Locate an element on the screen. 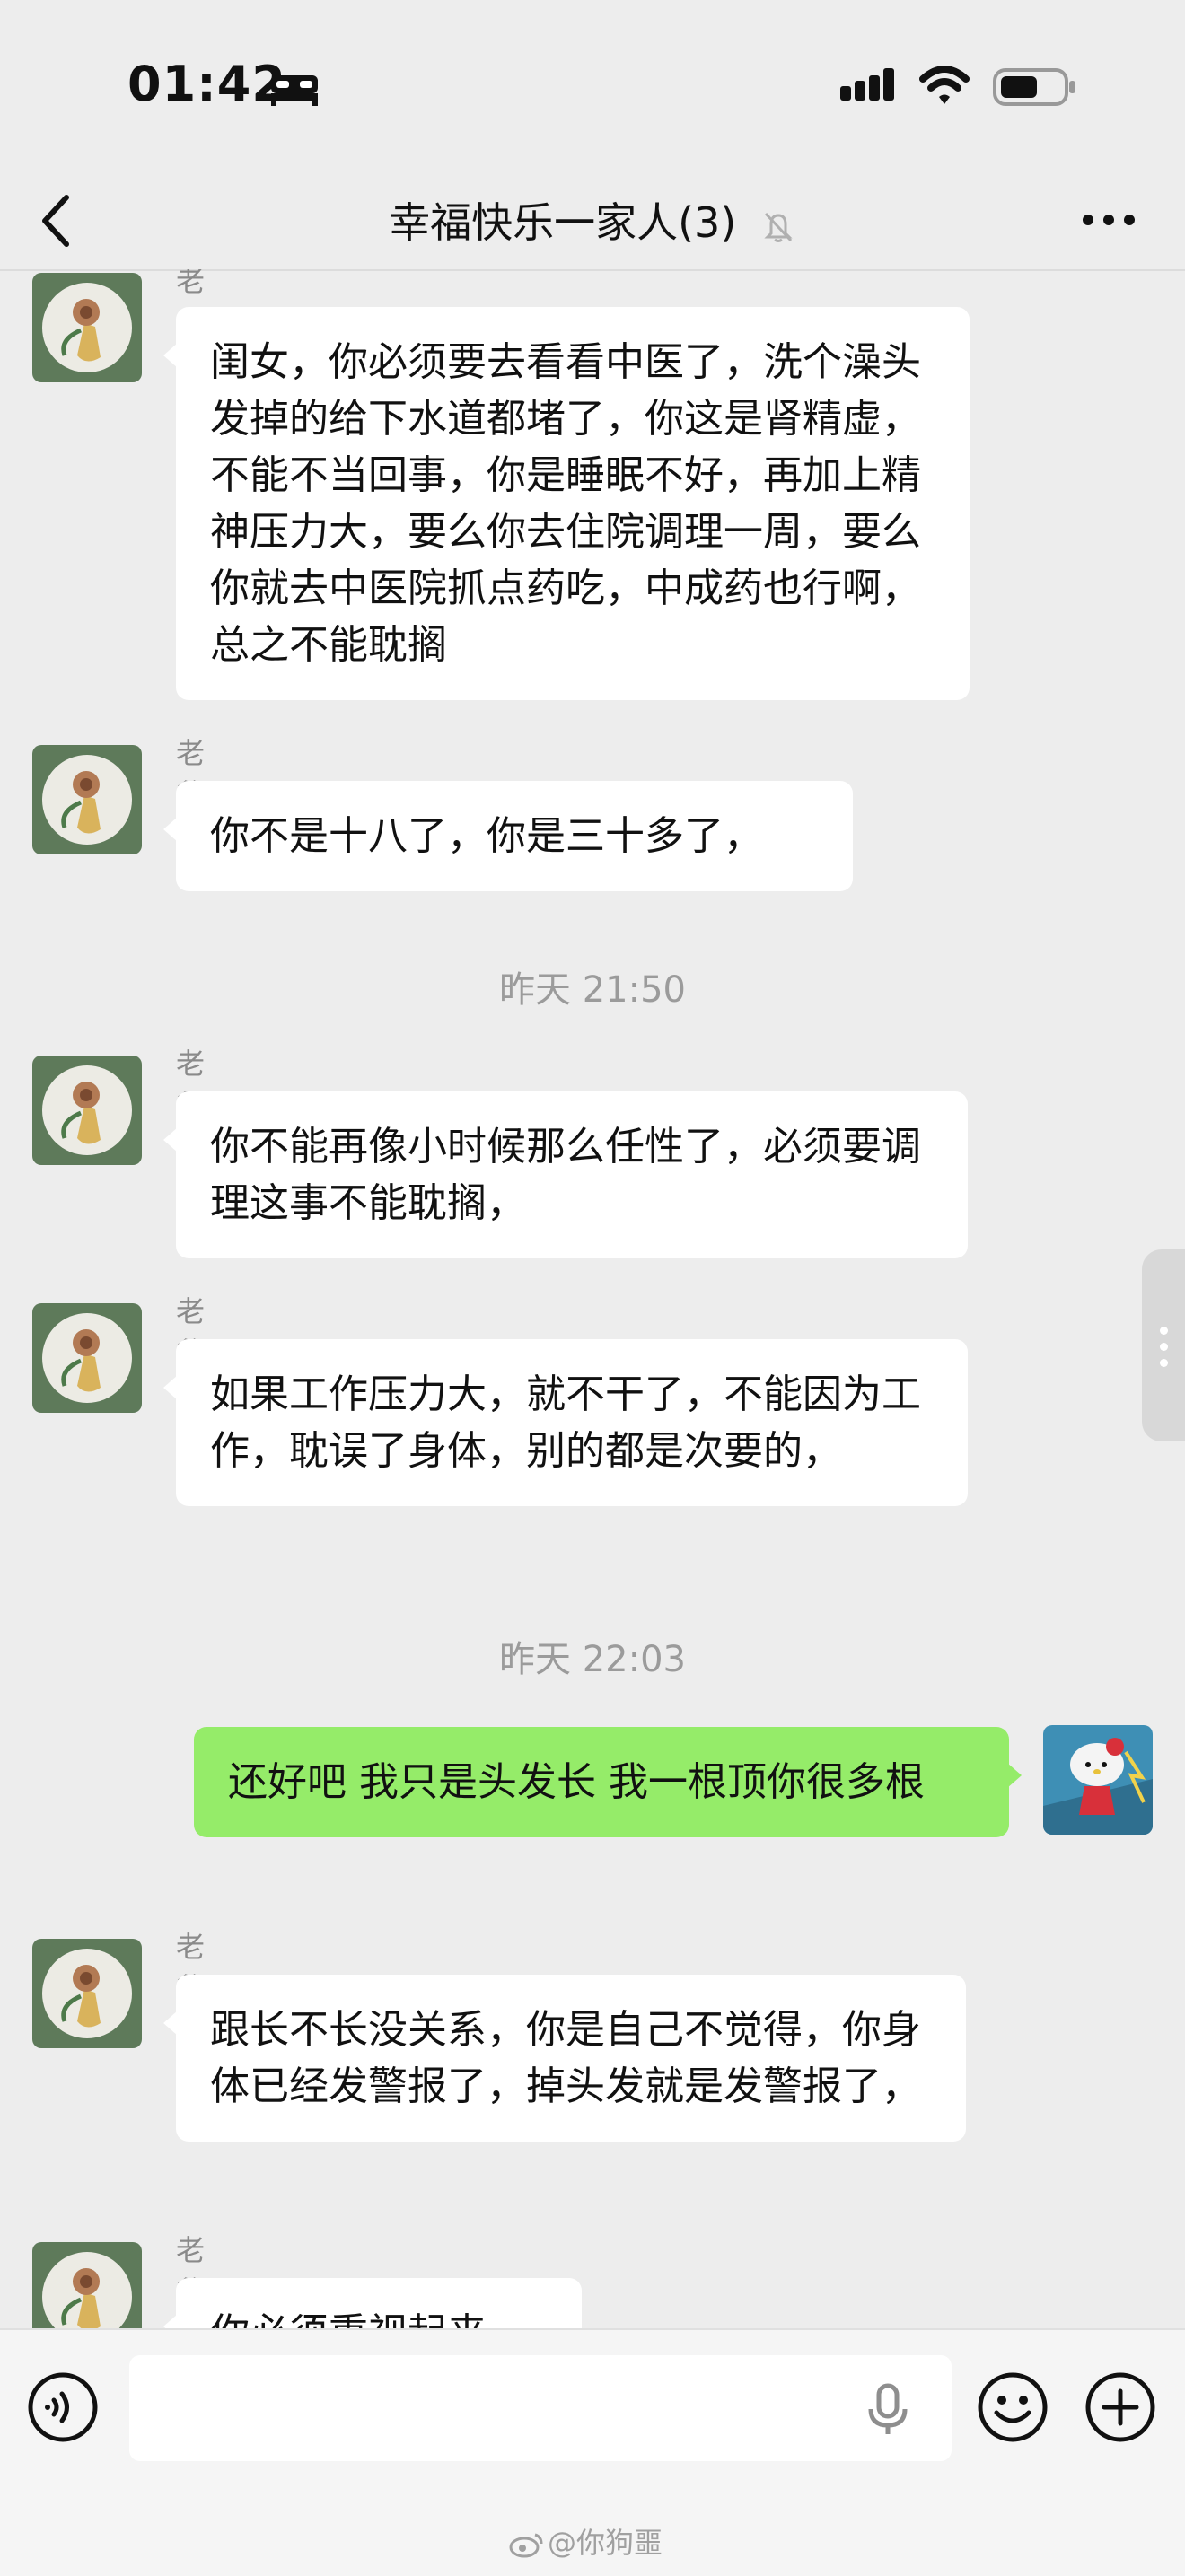 The height and width of the screenshot is (2576, 1185). side-drag-handle is located at coordinates (1163, 1345).